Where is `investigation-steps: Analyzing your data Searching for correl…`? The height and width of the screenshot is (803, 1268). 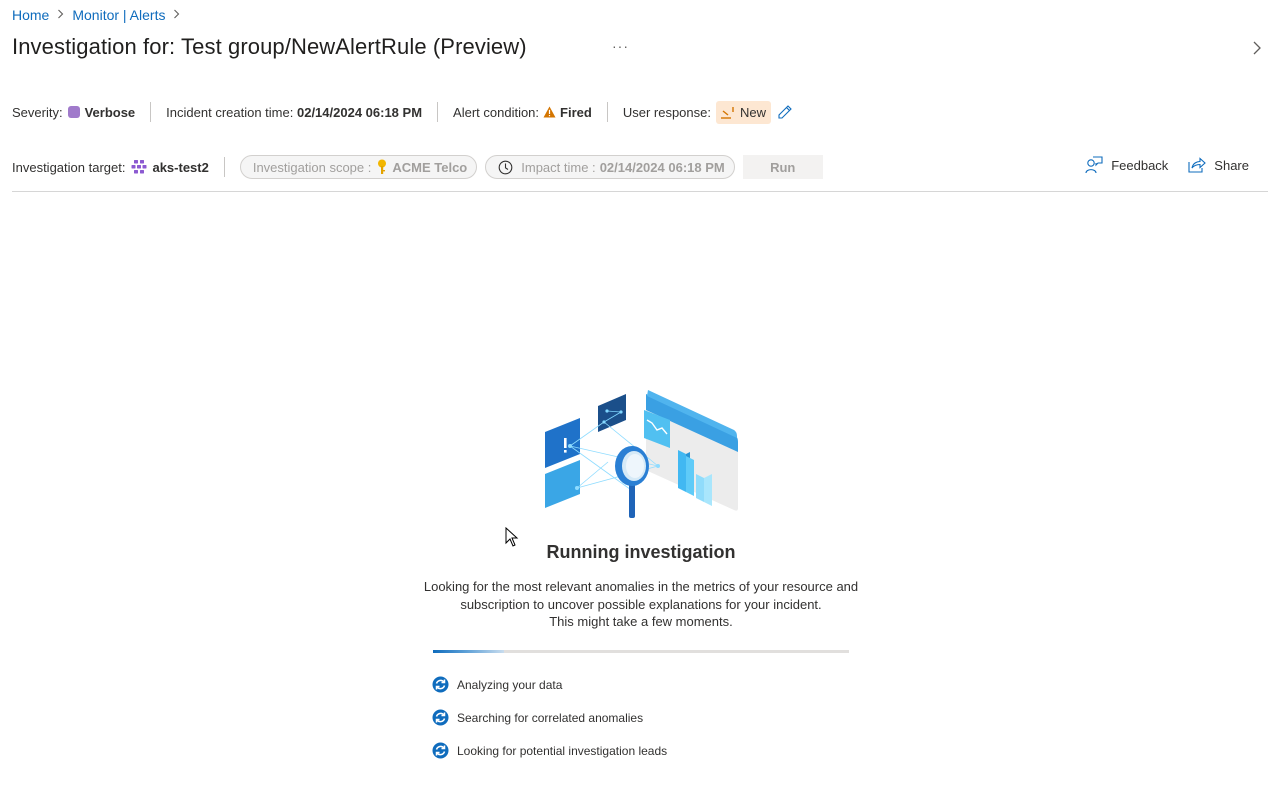 investigation-steps: Analyzing your data Searching for correl… is located at coordinates (549, 725).